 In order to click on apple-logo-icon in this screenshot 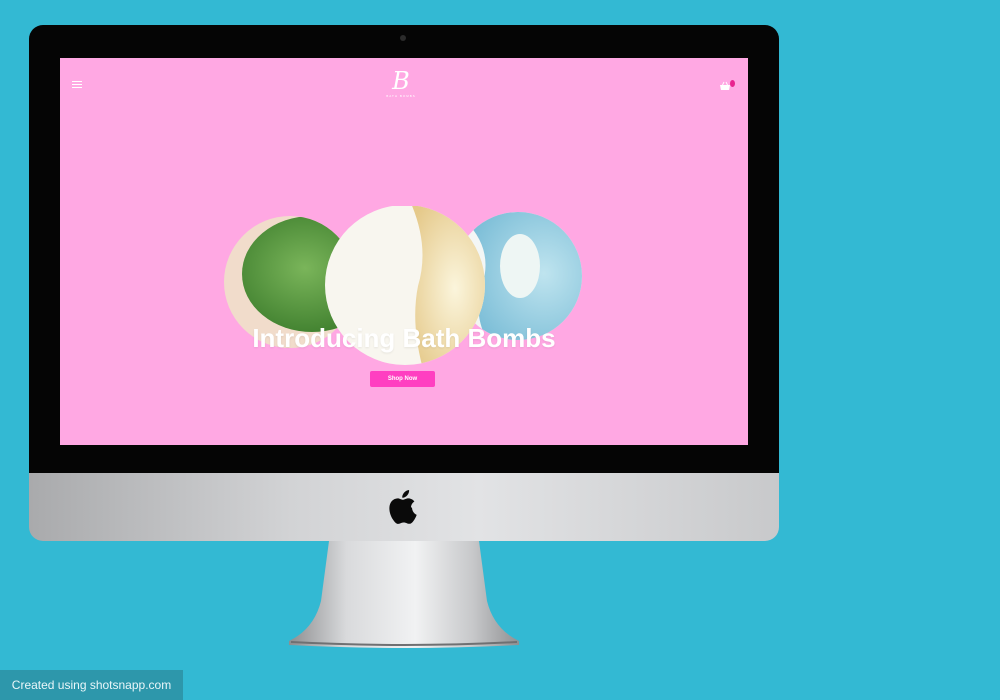, I will do `click(403, 507)`.